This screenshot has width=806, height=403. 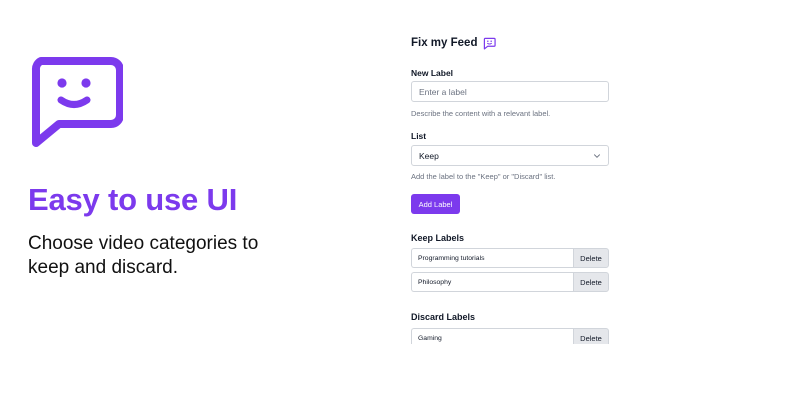 I want to click on keep-label-row: Programming tutorials Delete, so click(x=510, y=258).